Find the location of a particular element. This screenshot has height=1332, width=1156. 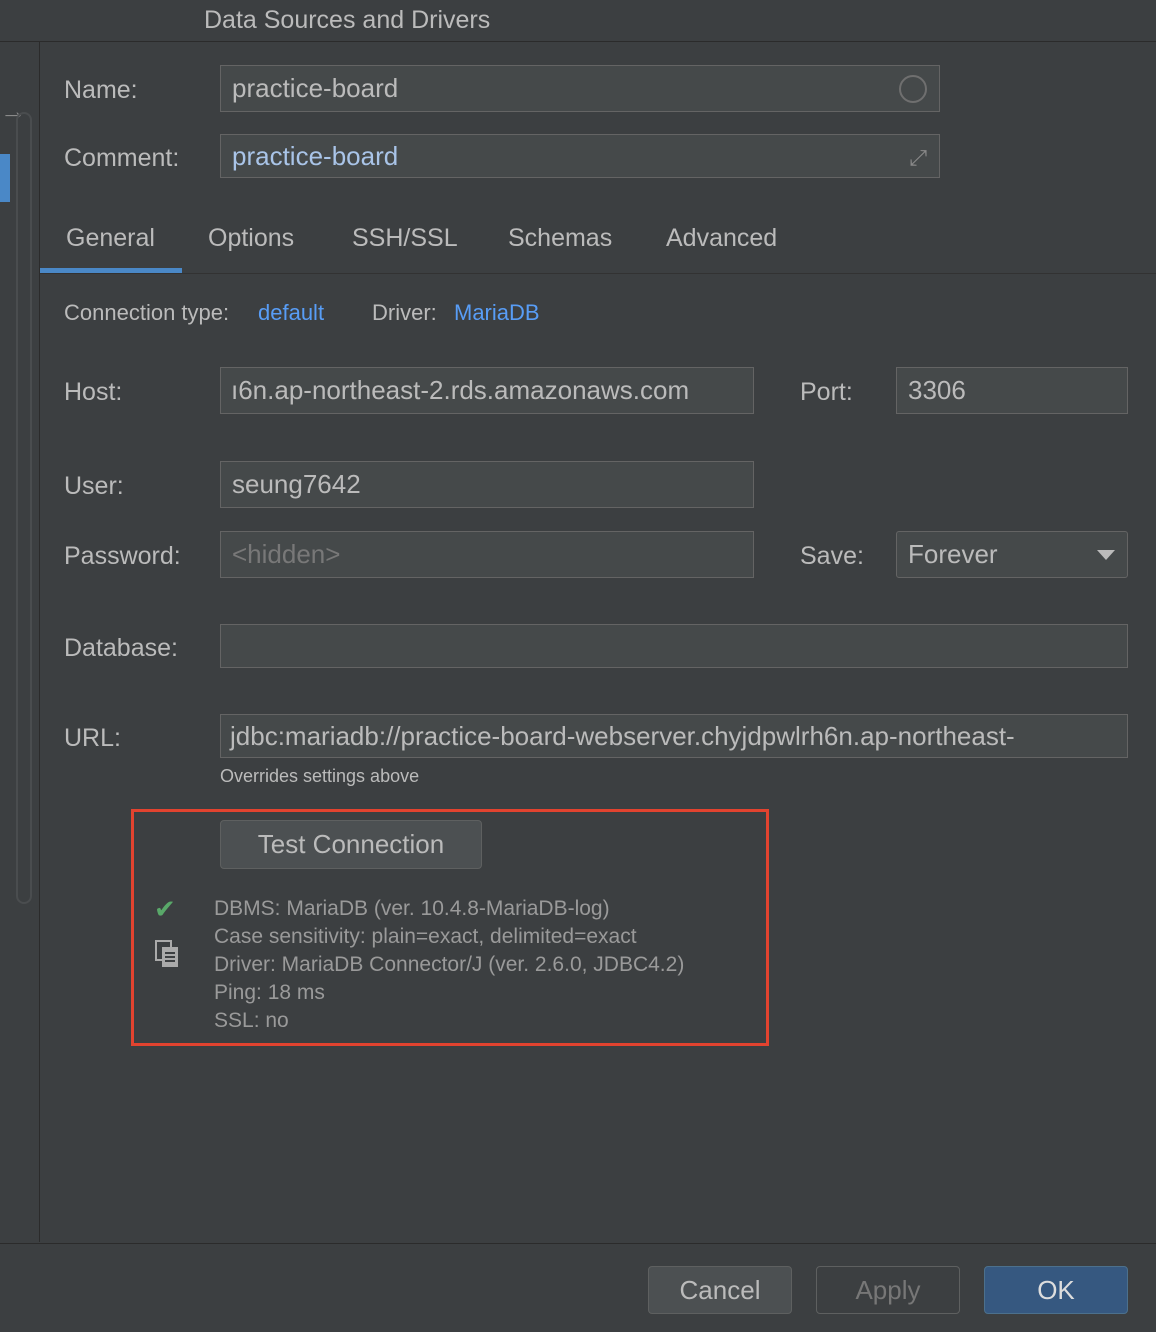

url-label: URL: is located at coordinates (92, 738).